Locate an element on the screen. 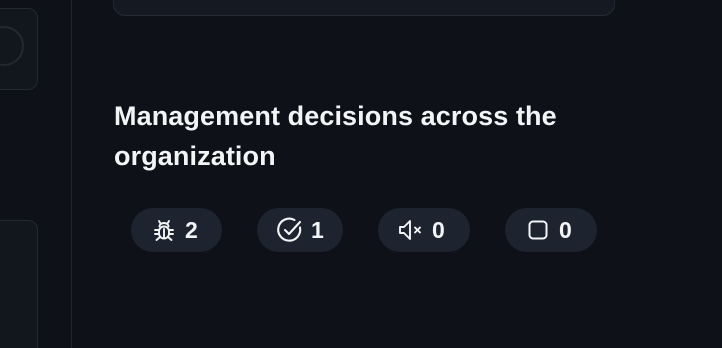  muted-count: 0 is located at coordinates (438, 229).